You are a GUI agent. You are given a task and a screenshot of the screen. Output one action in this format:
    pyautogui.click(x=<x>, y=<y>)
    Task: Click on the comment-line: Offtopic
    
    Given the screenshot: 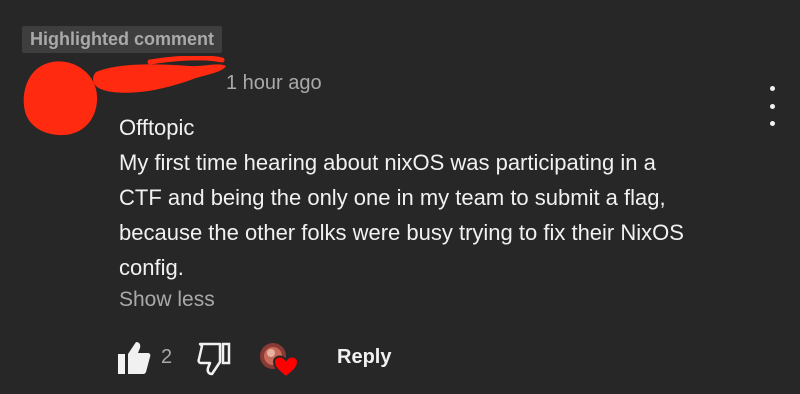 What is the action you would take?
    pyautogui.click(x=157, y=127)
    